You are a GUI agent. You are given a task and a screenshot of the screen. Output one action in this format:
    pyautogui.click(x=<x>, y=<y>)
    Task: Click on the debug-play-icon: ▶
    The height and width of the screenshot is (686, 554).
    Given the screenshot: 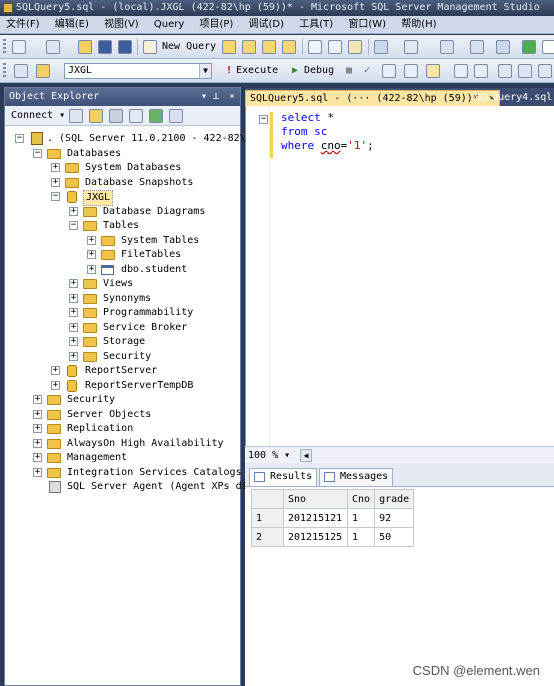 What is the action you would take?
    pyautogui.click(x=295, y=71)
    